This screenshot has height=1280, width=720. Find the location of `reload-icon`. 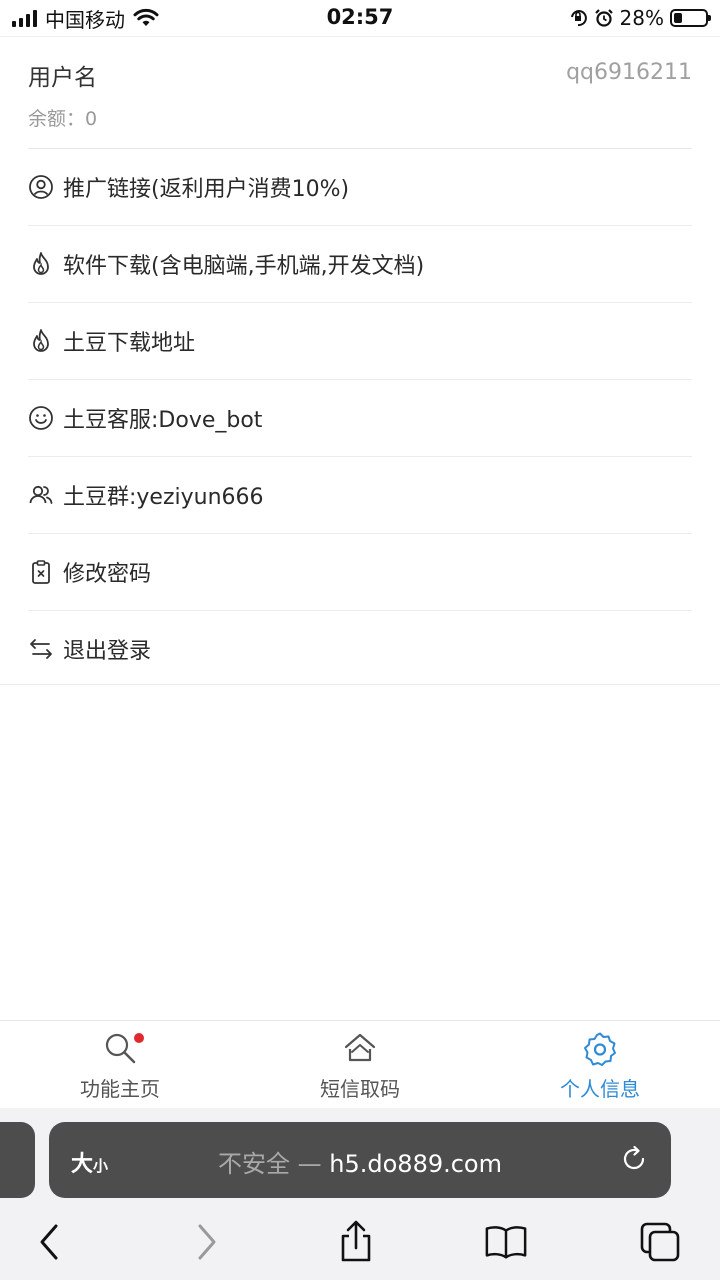

reload-icon is located at coordinates (634, 1159).